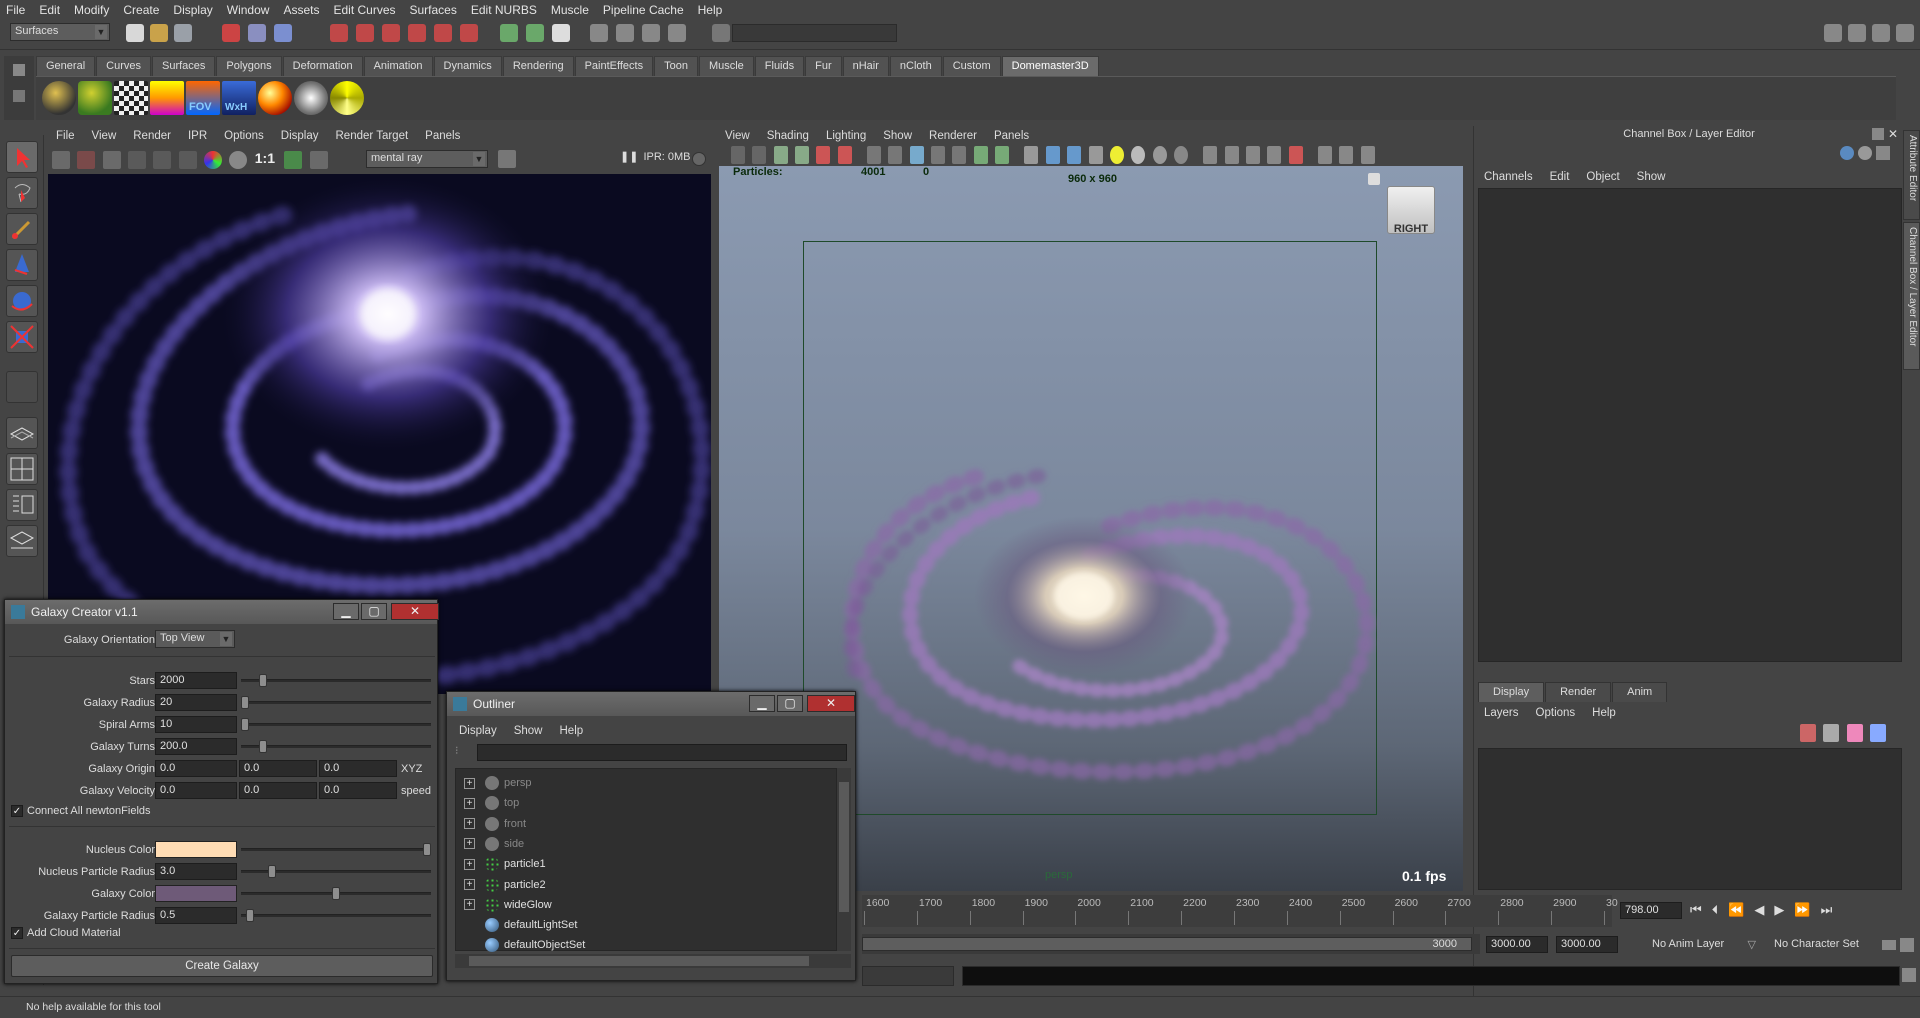  What do you see at coordinates (1883, 153) in the screenshot?
I see `hyperbolic-icon` at bounding box center [1883, 153].